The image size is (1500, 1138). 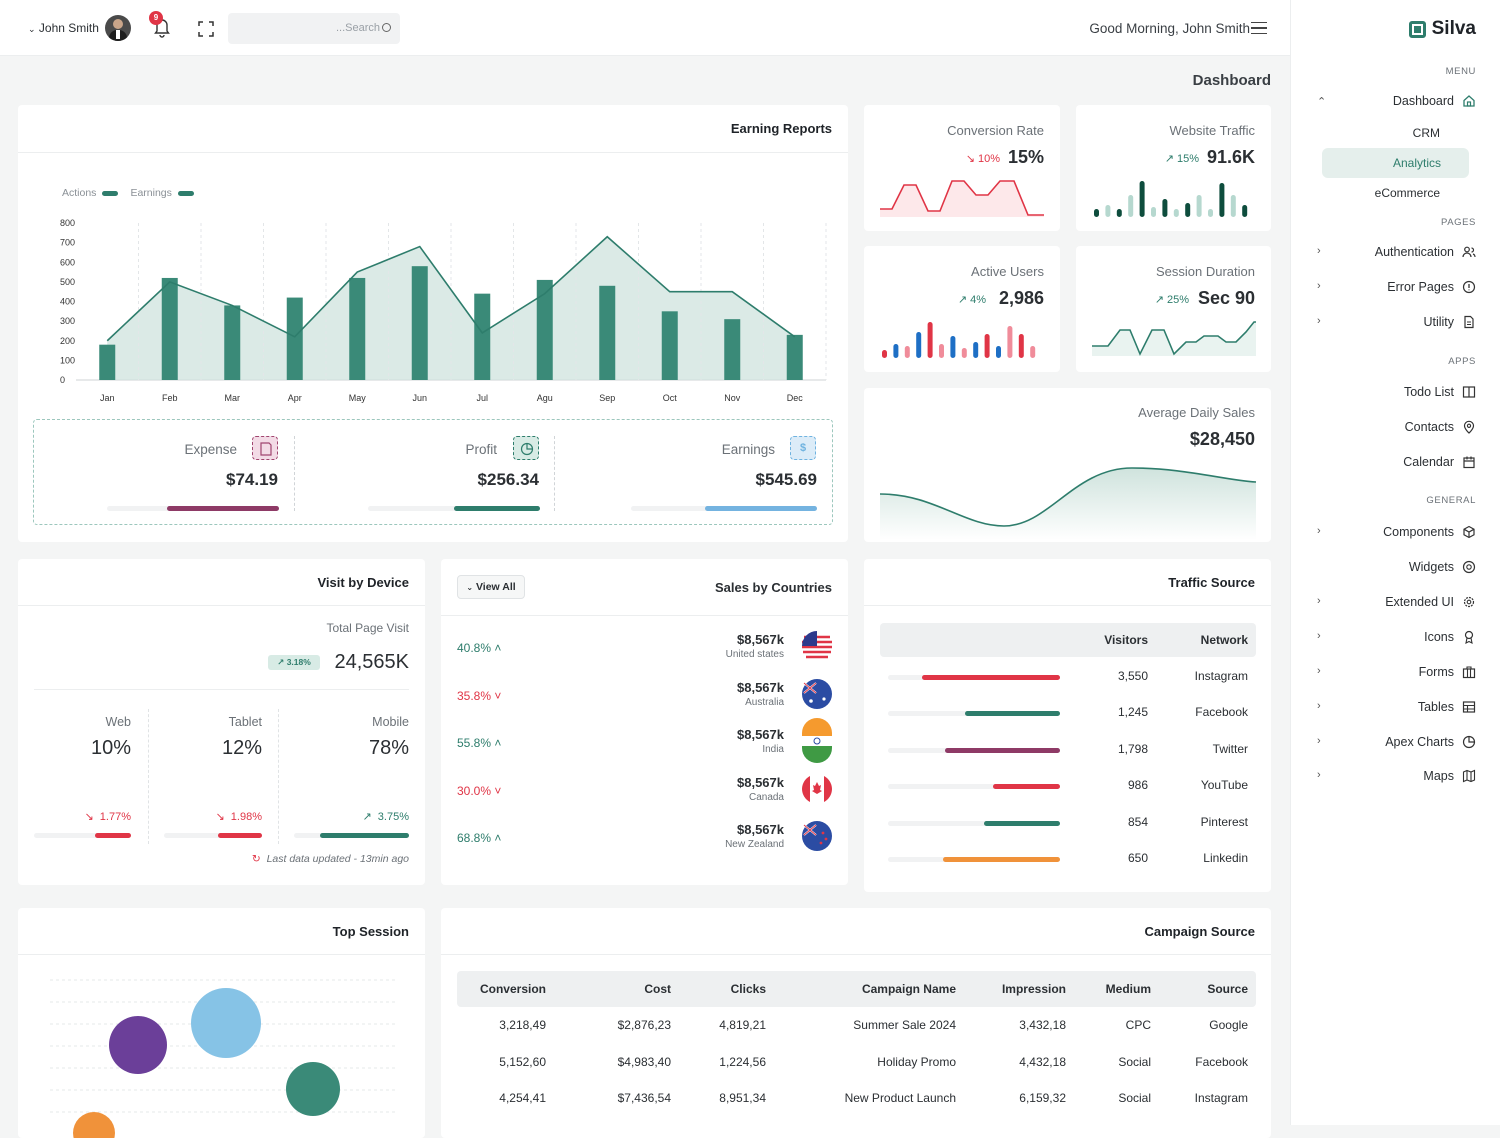 I want to click on sidebar-item-error-pages: Error Pages, so click(x=1431, y=287).